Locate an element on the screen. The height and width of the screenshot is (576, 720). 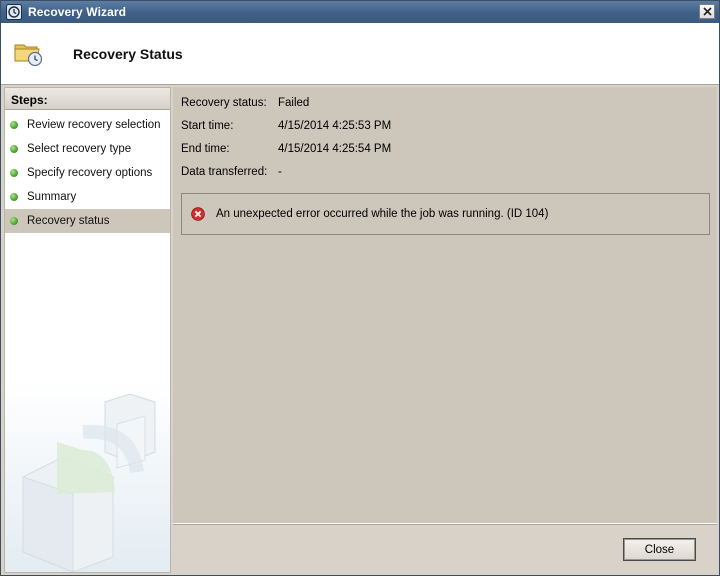
step-specify-recovery-options: Specify recovery options is located at coordinates (87, 173).